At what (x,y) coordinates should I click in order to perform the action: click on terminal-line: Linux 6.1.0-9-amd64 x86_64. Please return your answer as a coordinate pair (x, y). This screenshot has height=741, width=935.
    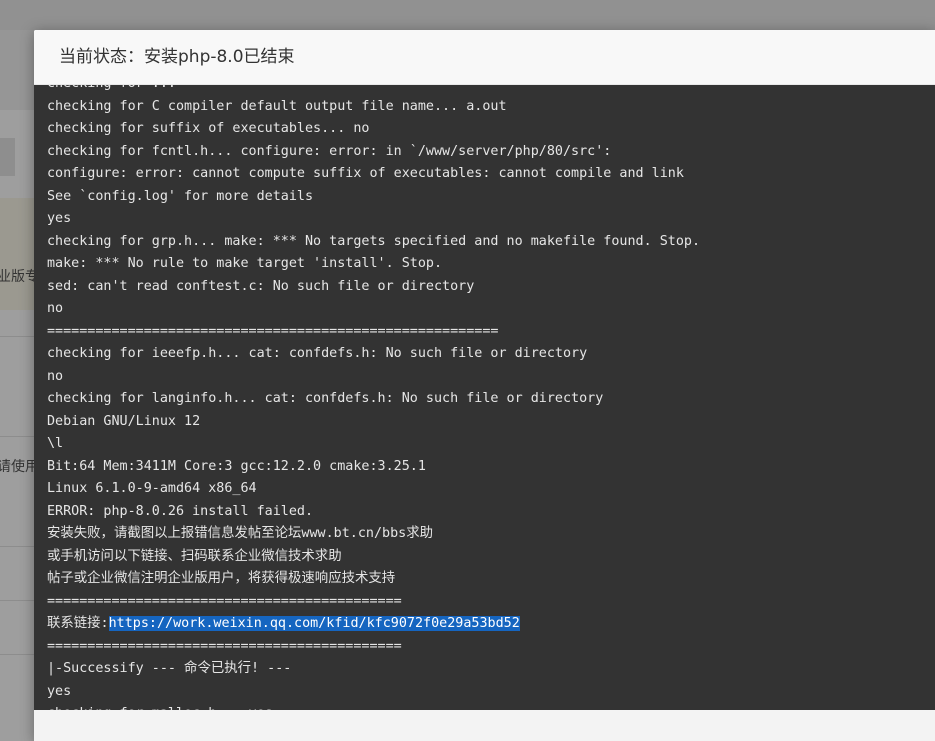
    Looking at the image, I should click on (152, 488).